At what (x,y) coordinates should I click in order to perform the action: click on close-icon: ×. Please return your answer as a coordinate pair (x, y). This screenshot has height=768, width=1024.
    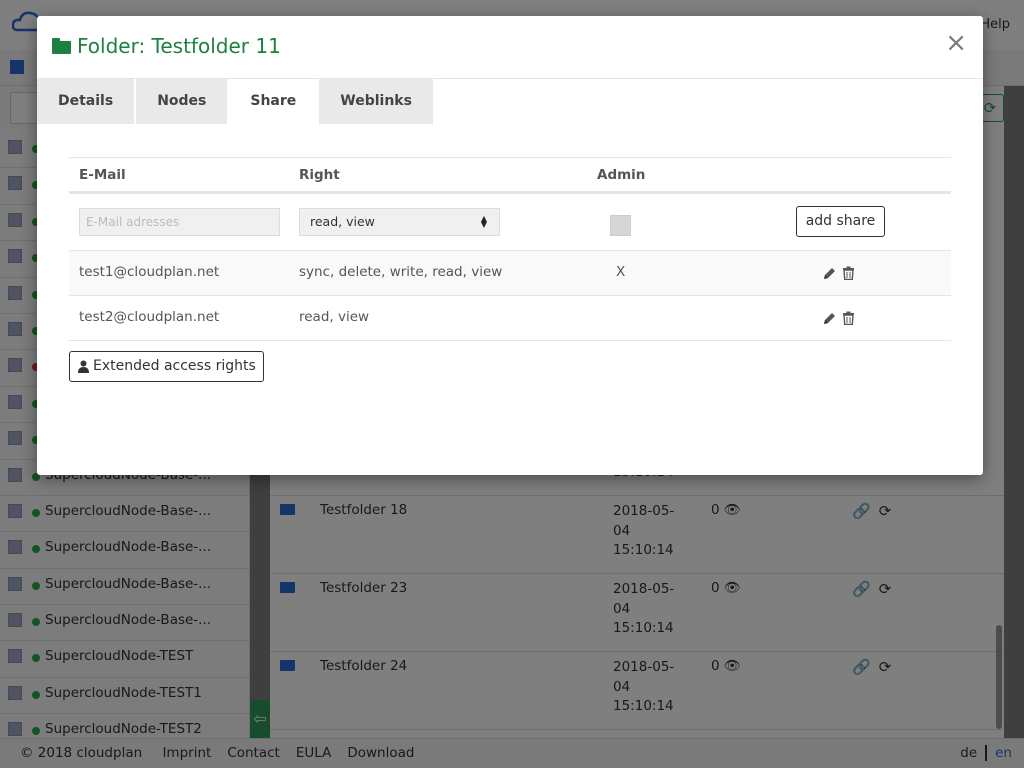
    Looking at the image, I should click on (956, 43).